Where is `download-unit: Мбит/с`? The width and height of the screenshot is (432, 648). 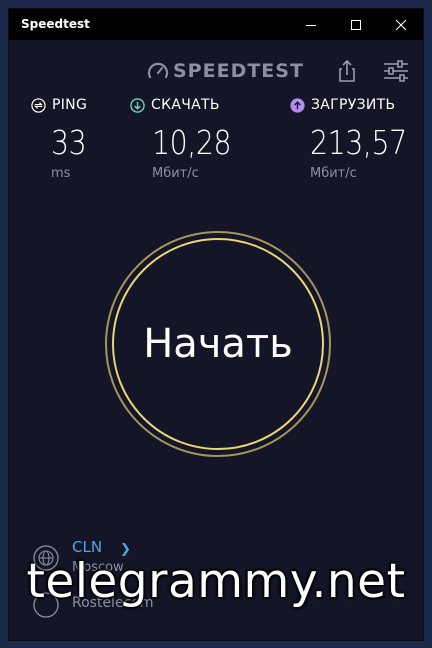 download-unit: Мбит/с is located at coordinates (175, 173).